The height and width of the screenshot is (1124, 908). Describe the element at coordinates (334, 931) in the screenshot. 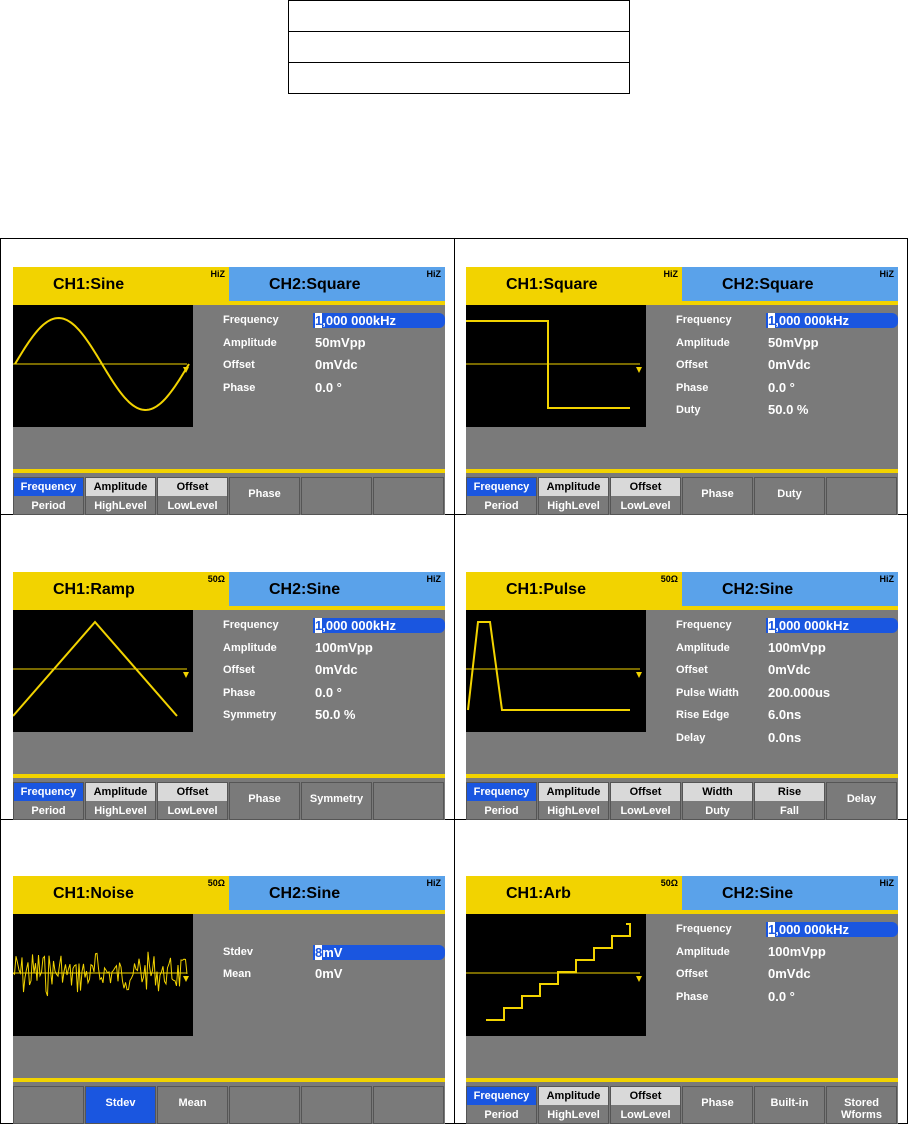

I see `param-row` at that location.